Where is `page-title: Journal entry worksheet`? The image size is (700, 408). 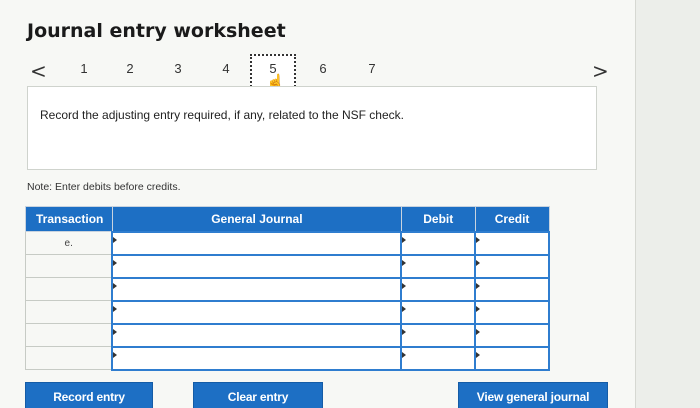
page-title: Journal entry worksheet is located at coordinates (156, 31).